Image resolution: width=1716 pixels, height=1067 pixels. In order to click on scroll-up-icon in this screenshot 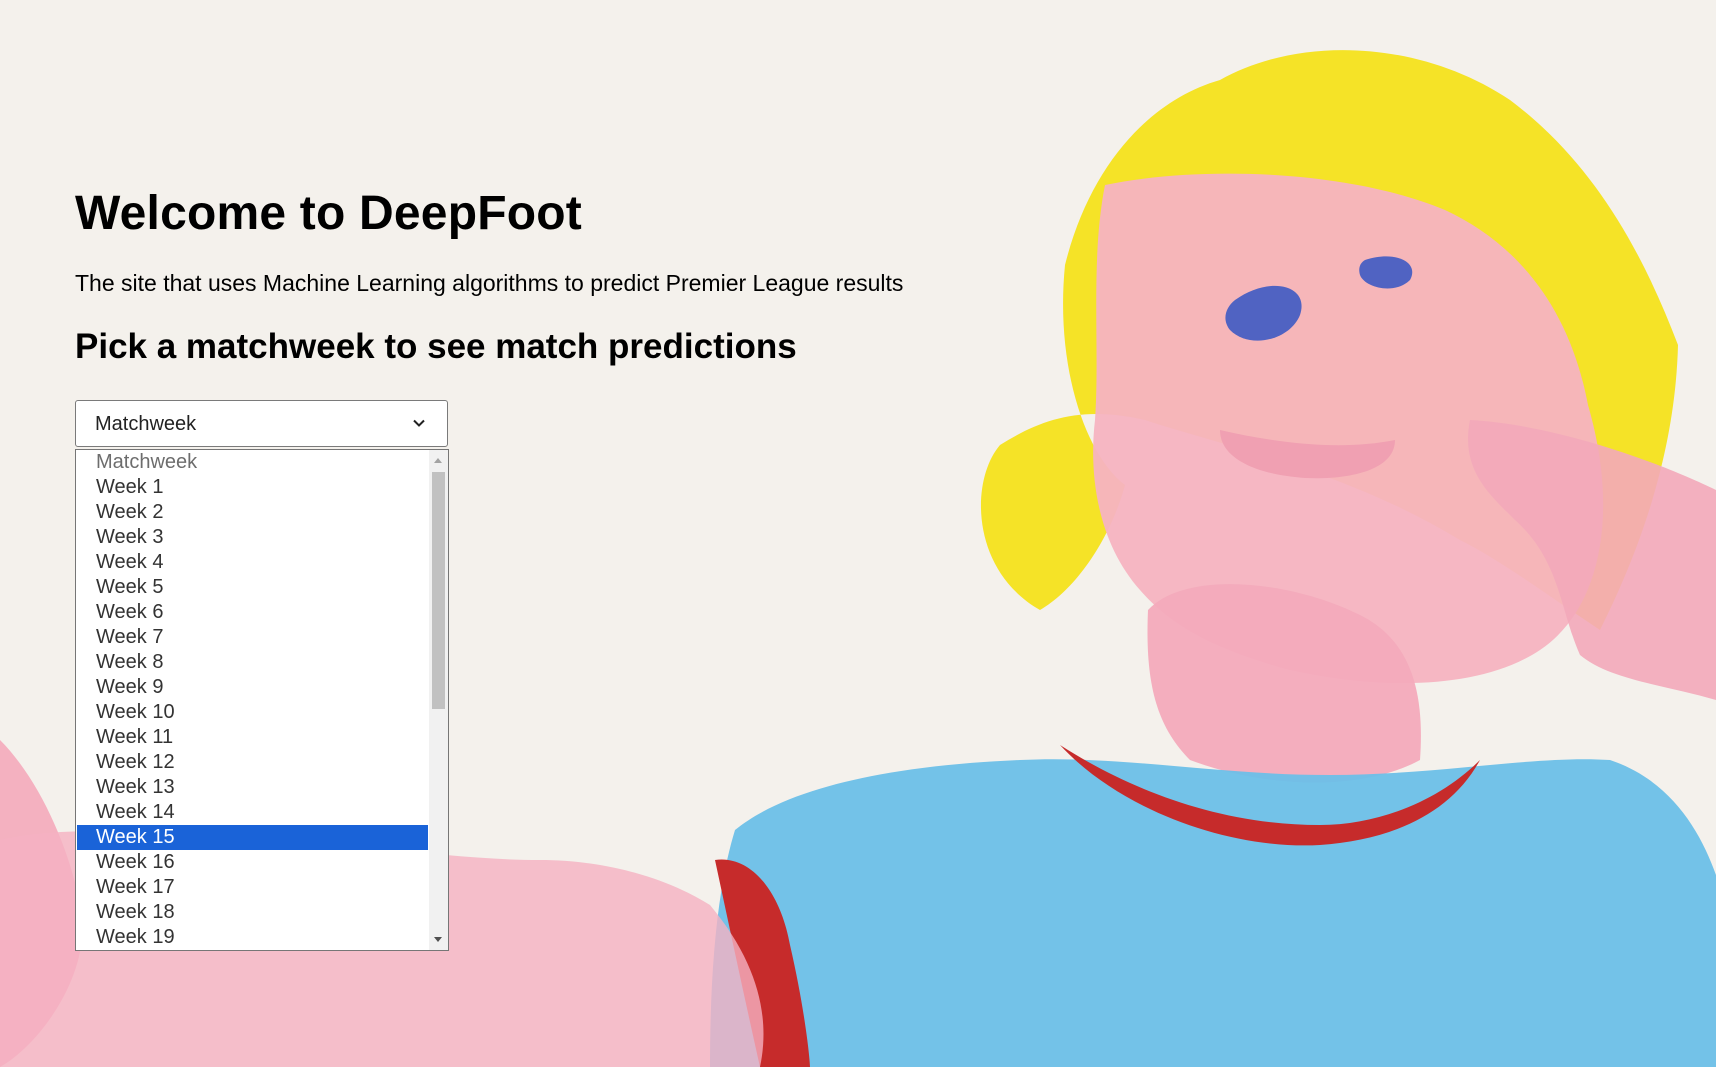, I will do `click(438, 460)`.